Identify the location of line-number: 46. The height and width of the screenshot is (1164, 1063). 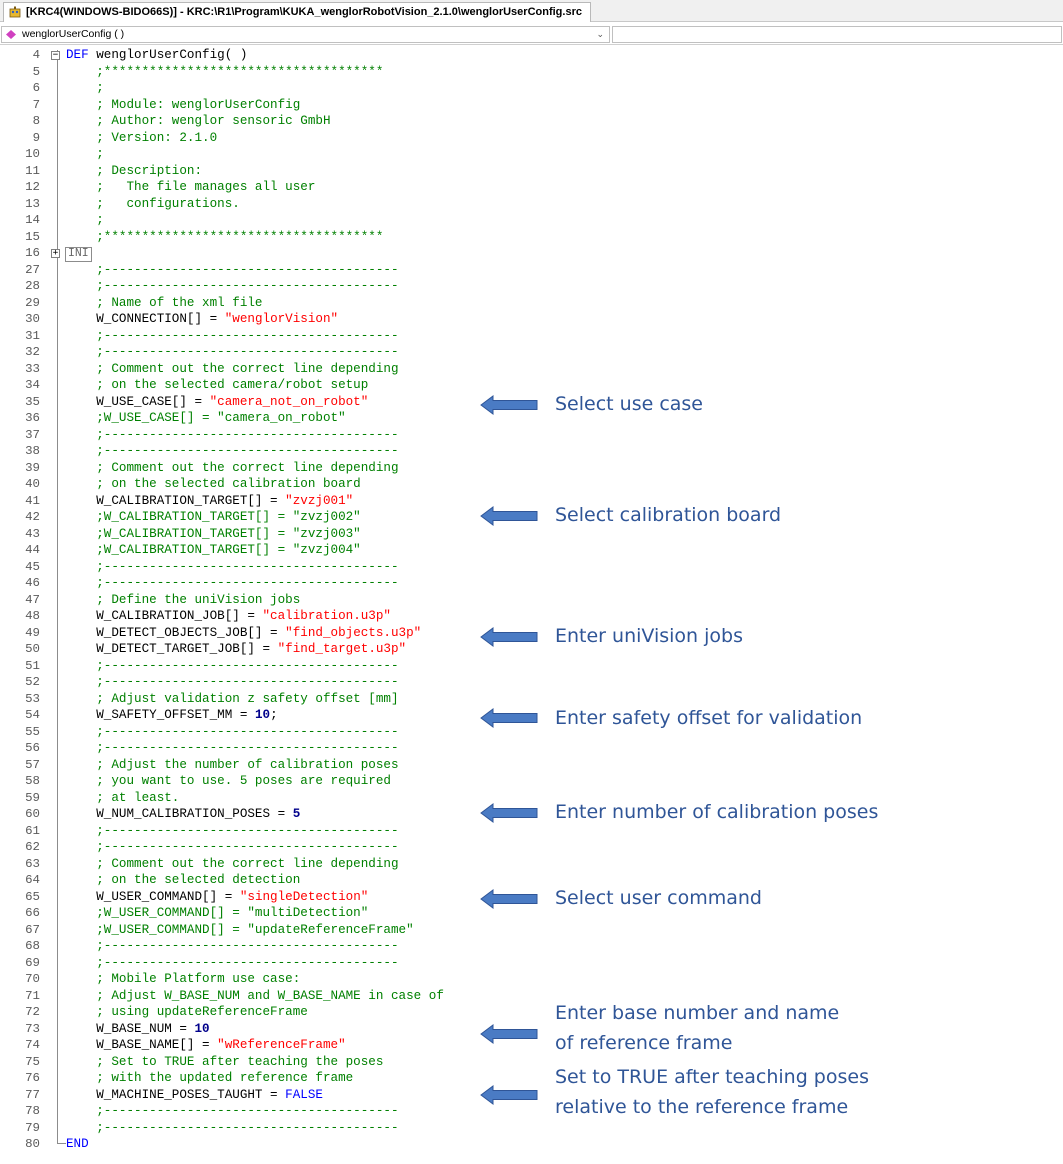
(32, 583).